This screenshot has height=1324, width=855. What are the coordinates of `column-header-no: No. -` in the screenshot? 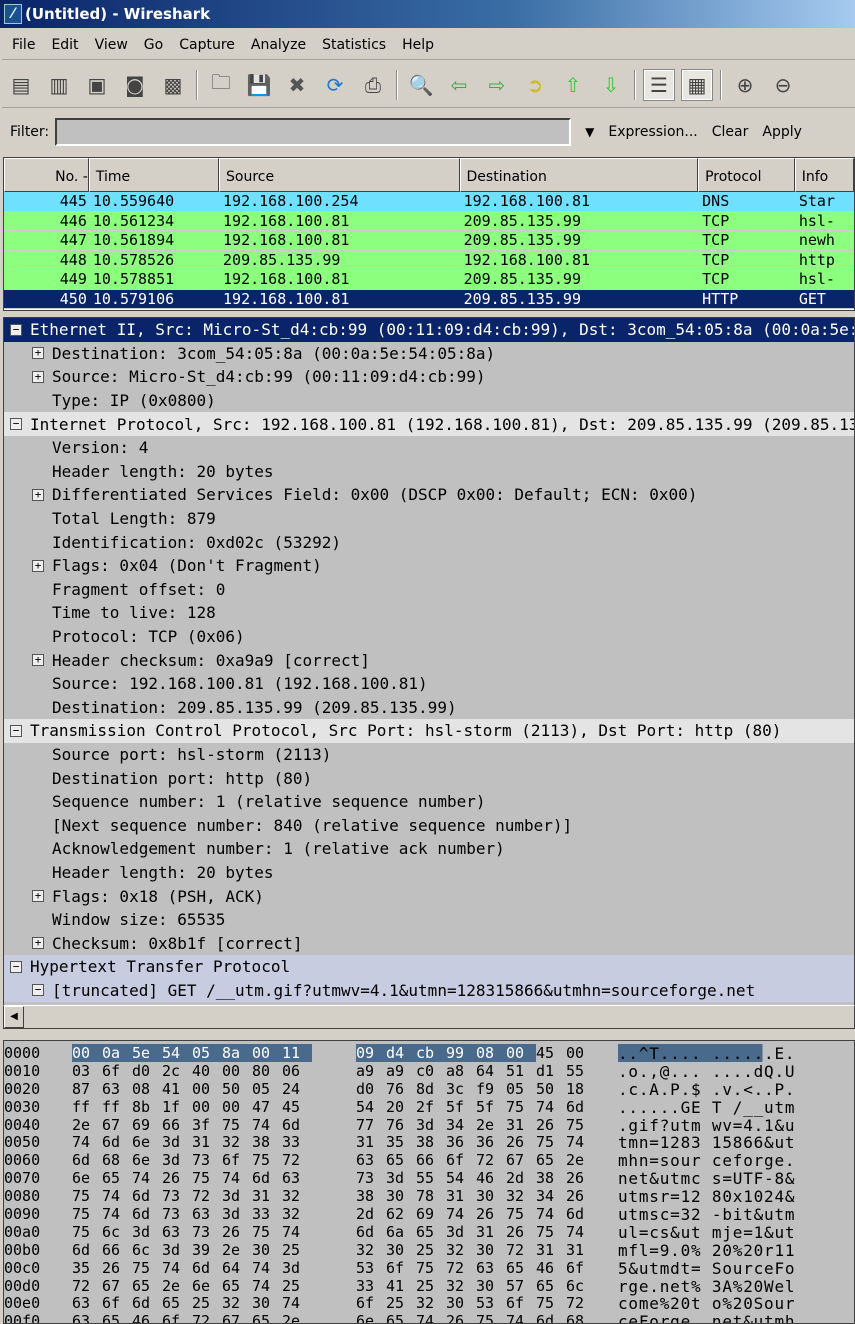 It's located at (46, 175).